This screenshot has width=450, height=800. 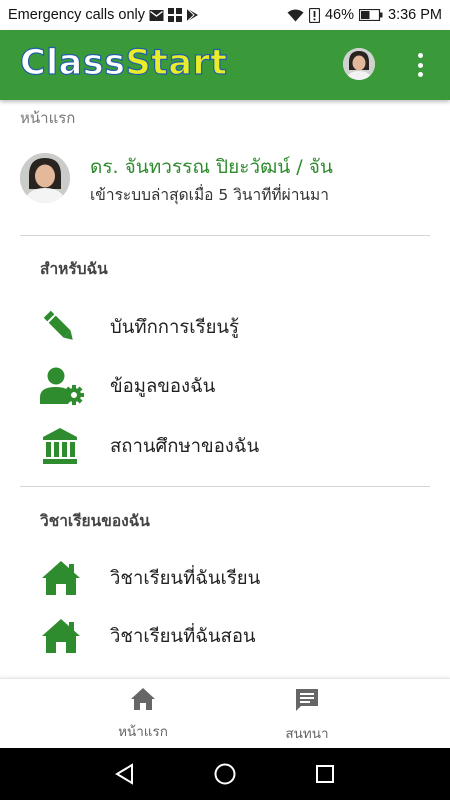 I want to click on wifi-icon, so click(x=295, y=15).